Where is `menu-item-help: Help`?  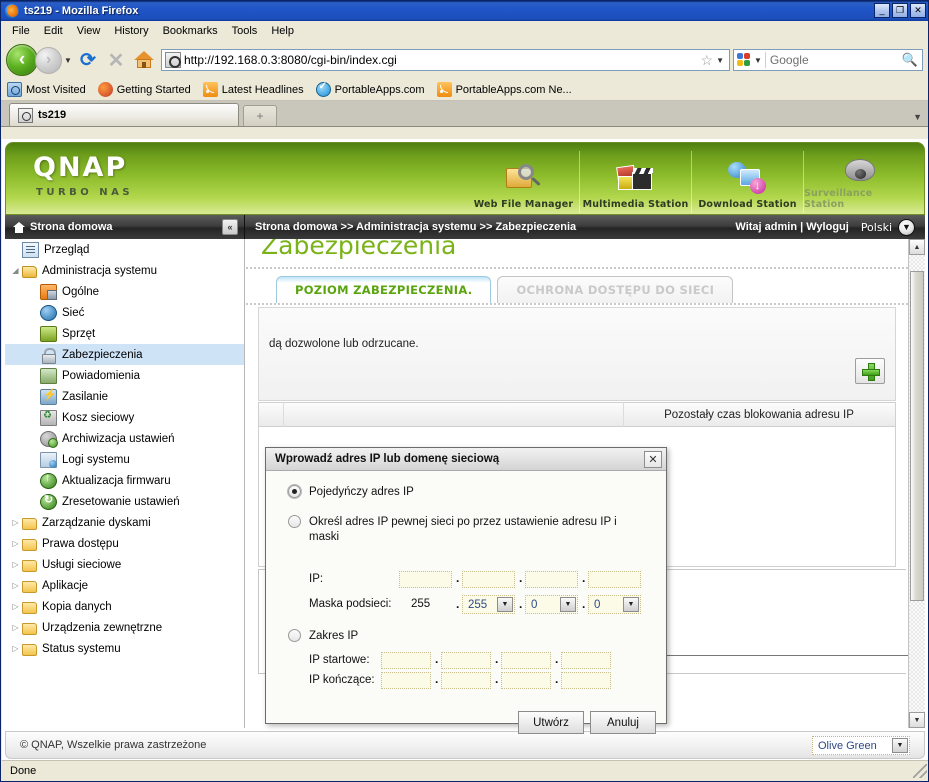 menu-item-help: Help is located at coordinates (282, 31).